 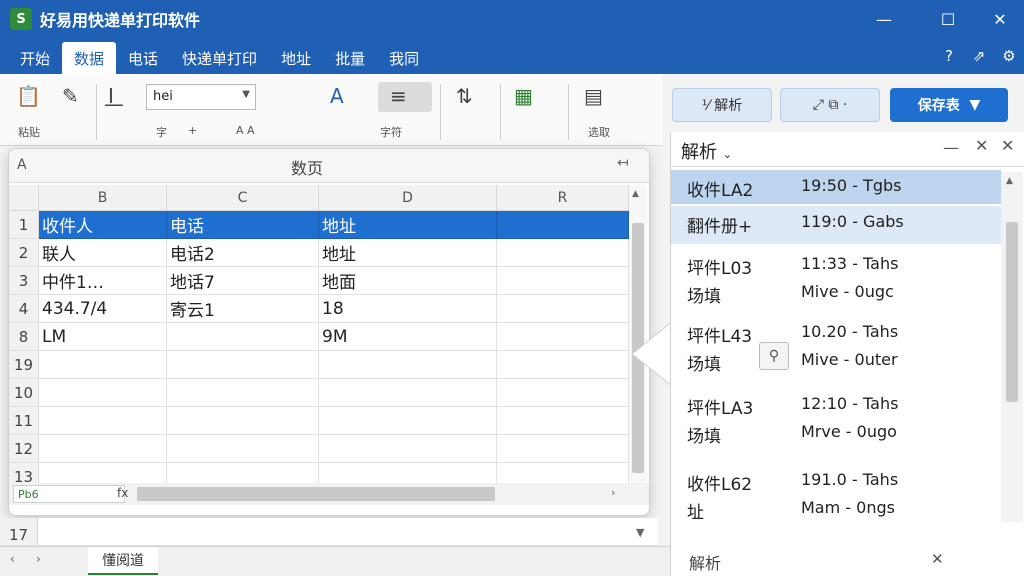 What do you see at coordinates (296, 58) in the screenshot?
I see `tab-address: 地址` at bounding box center [296, 58].